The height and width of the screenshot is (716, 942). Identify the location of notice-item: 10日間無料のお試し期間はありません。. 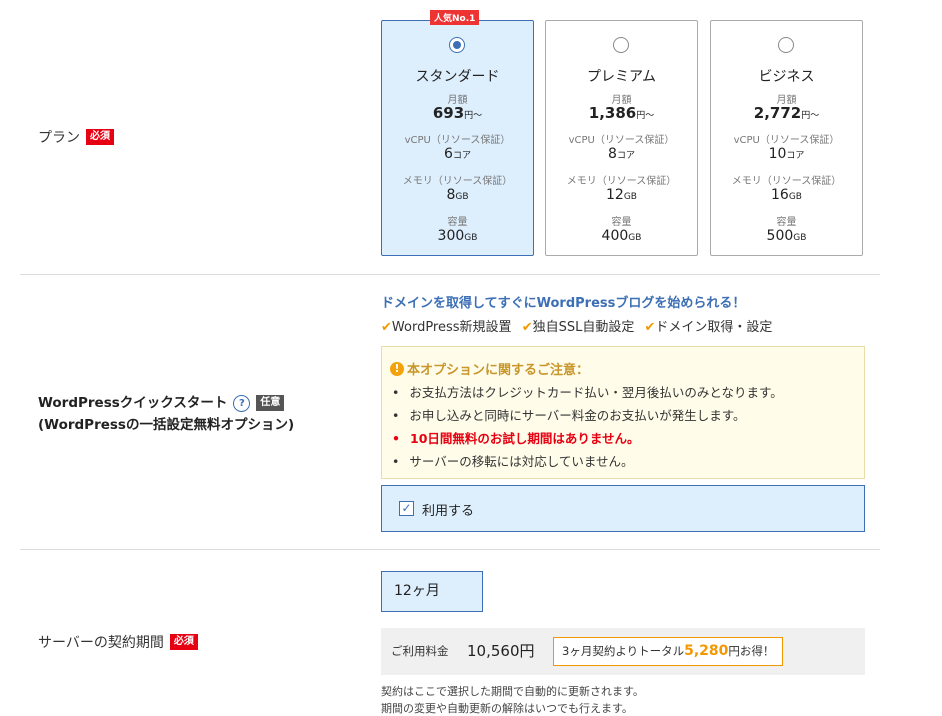
(587, 438).